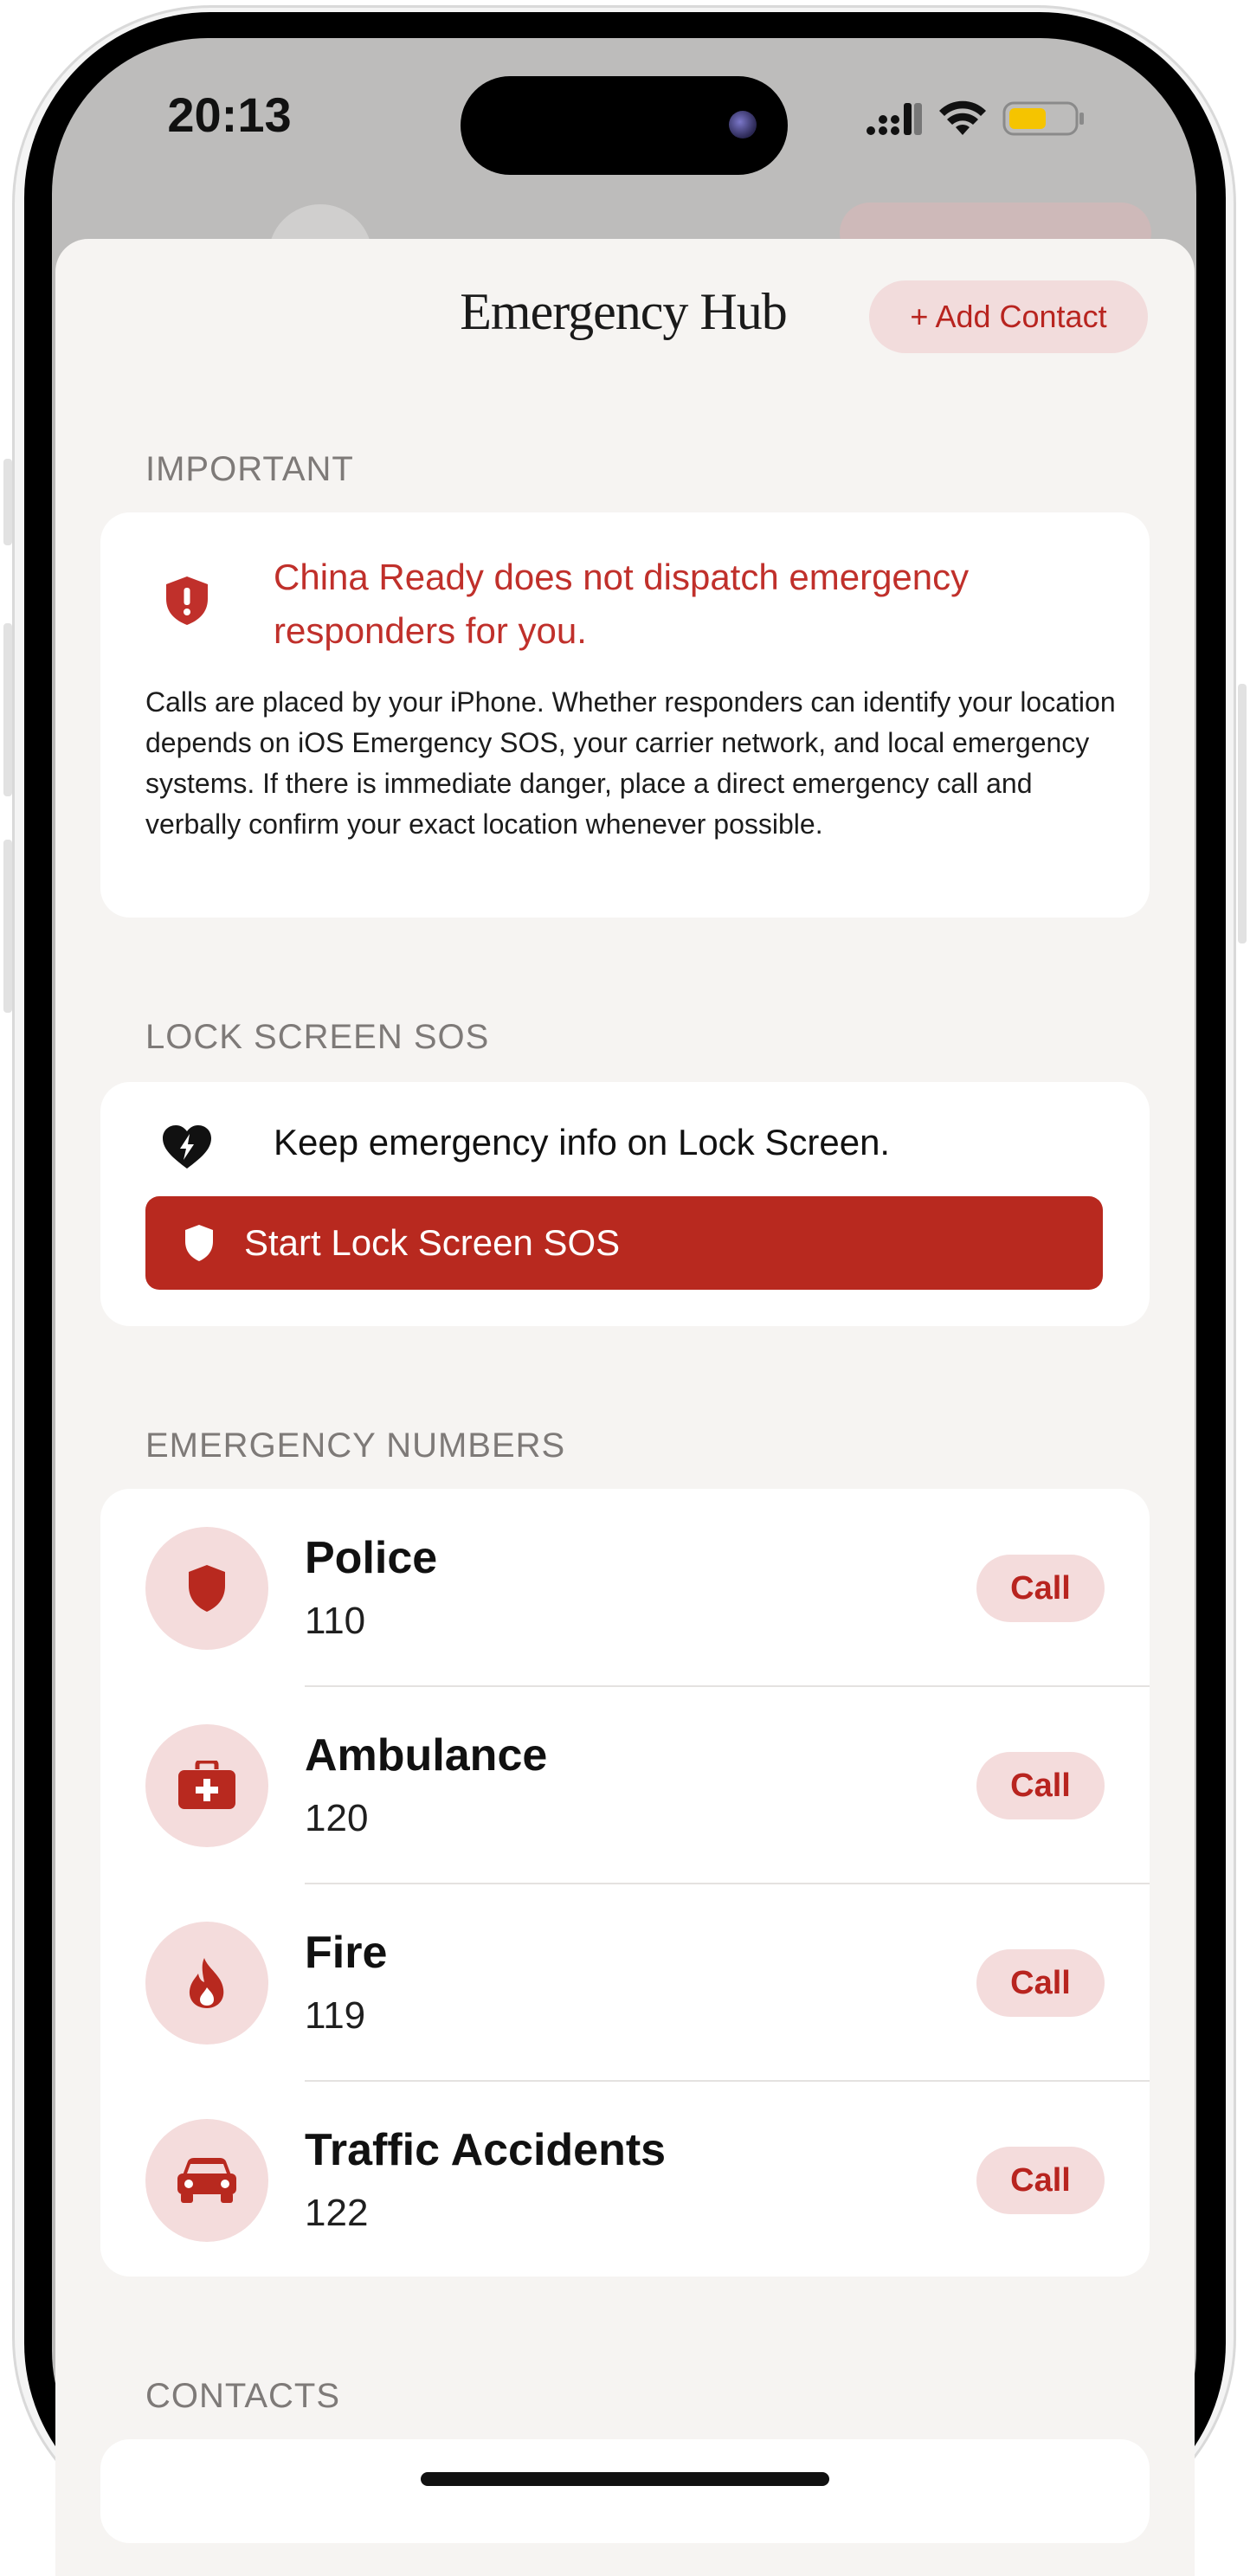 This screenshot has height=2576, width=1250. I want to click on warning-shield-icon, so click(187, 600).